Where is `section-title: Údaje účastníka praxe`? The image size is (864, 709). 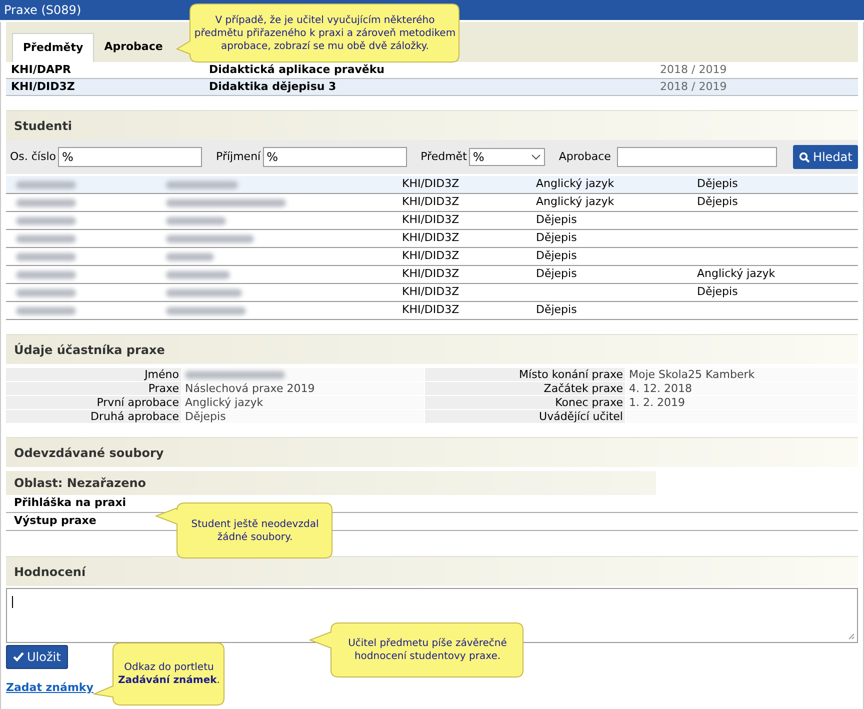 section-title: Údaje účastníka praxe is located at coordinates (89, 350).